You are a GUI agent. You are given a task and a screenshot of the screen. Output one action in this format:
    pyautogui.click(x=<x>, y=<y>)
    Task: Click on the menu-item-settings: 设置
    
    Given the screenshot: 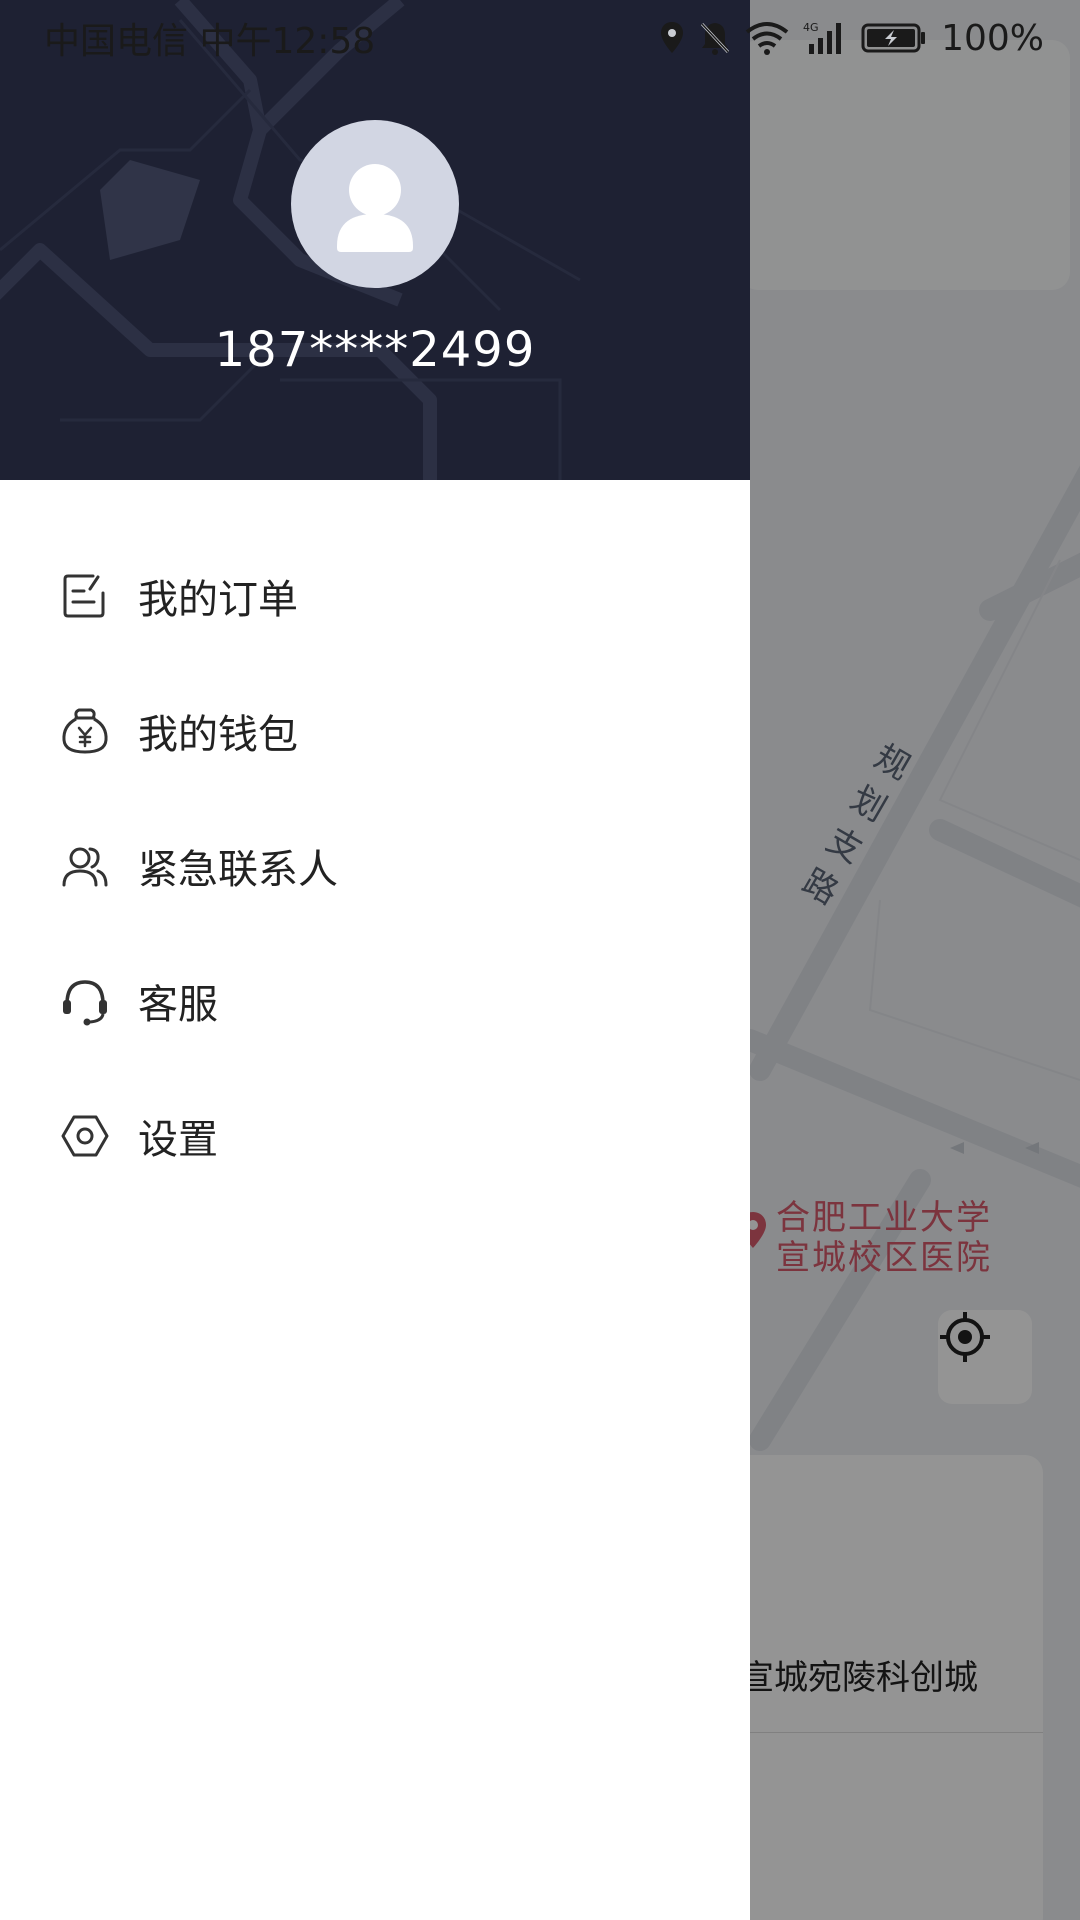 What is the action you would take?
    pyautogui.click(x=375, y=1135)
    